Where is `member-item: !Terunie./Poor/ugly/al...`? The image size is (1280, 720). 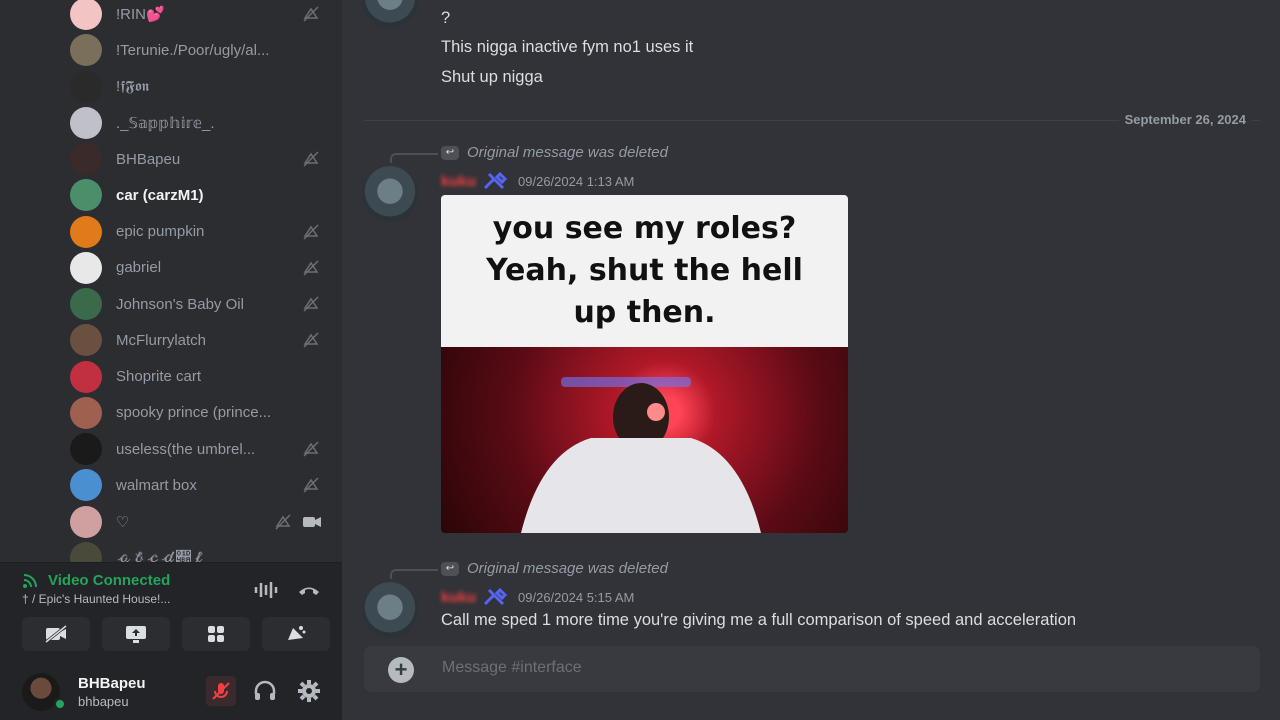 member-item: !Terunie./Poor/ugly/al... is located at coordinates (201, 50).